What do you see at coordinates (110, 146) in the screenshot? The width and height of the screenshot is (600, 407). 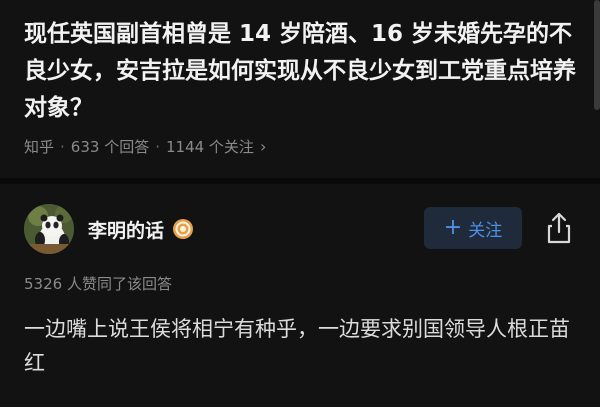 I see `answers-count: 633 个回答` at bounding box center [110, 146].